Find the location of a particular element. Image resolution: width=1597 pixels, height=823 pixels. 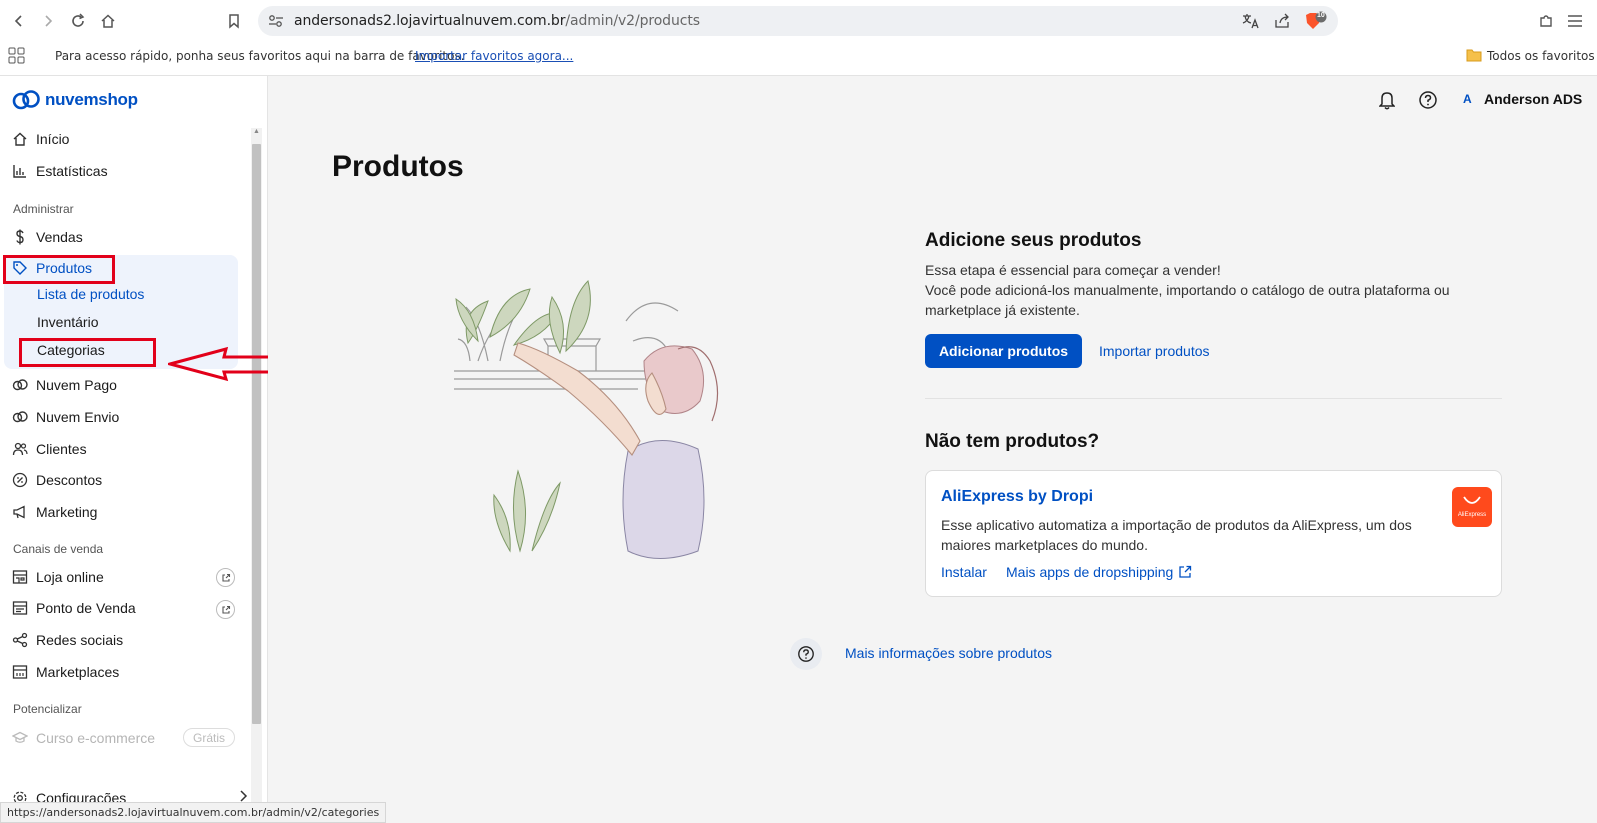

pos-icon is located at coordinates (20, 608).